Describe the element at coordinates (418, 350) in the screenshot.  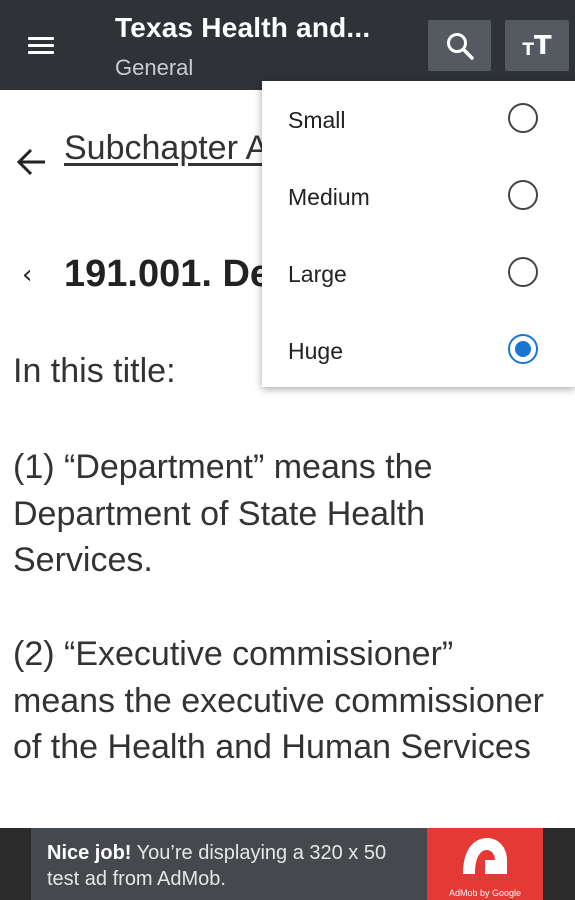
I see `text-size-option-huge: Huge` at that location.